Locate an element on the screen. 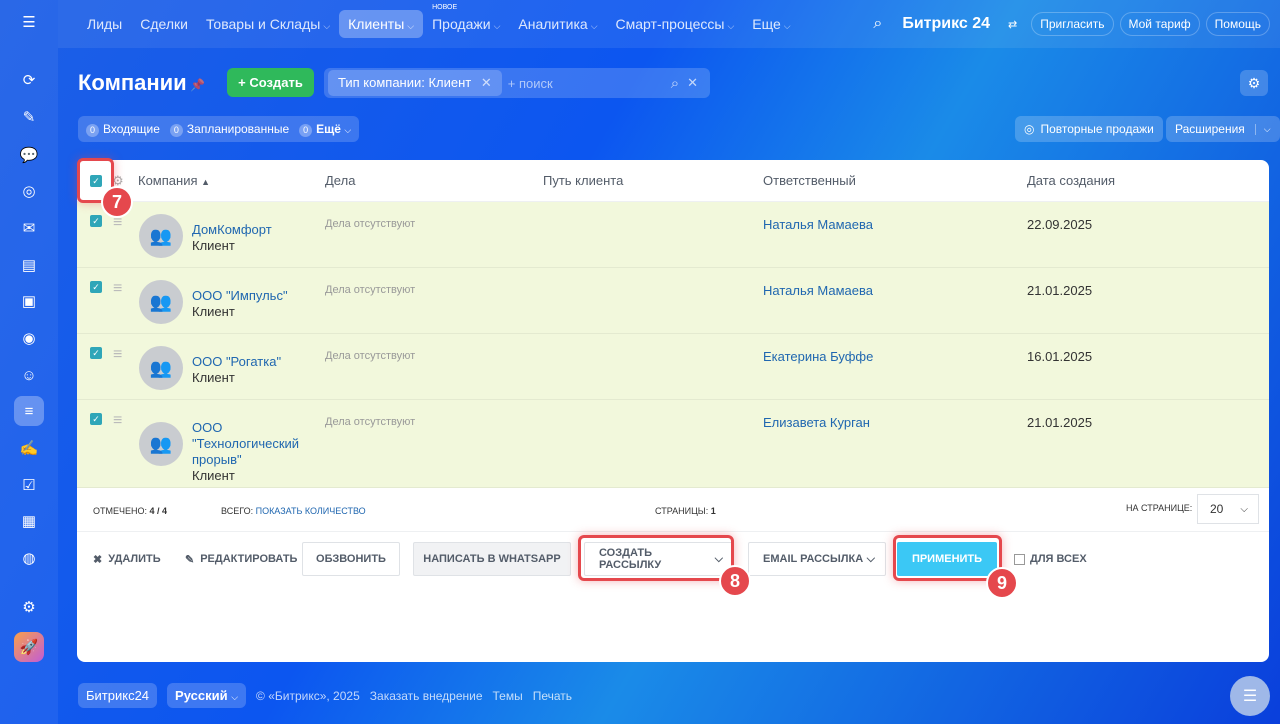  filter-tag: Тип компании: Клиент ✕ is located at coordinates (415, 83).